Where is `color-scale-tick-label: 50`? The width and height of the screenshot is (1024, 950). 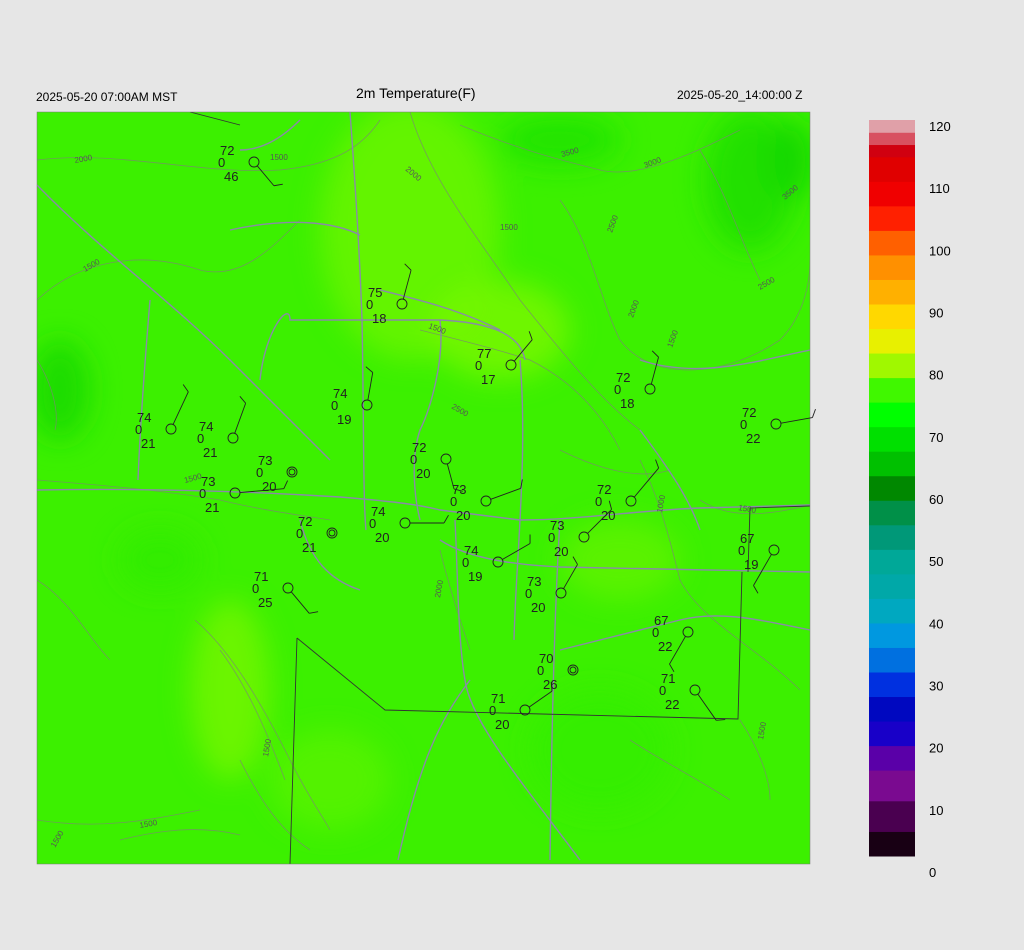 color-scale-tick-label: 50 is located at coordinates (936, 561).